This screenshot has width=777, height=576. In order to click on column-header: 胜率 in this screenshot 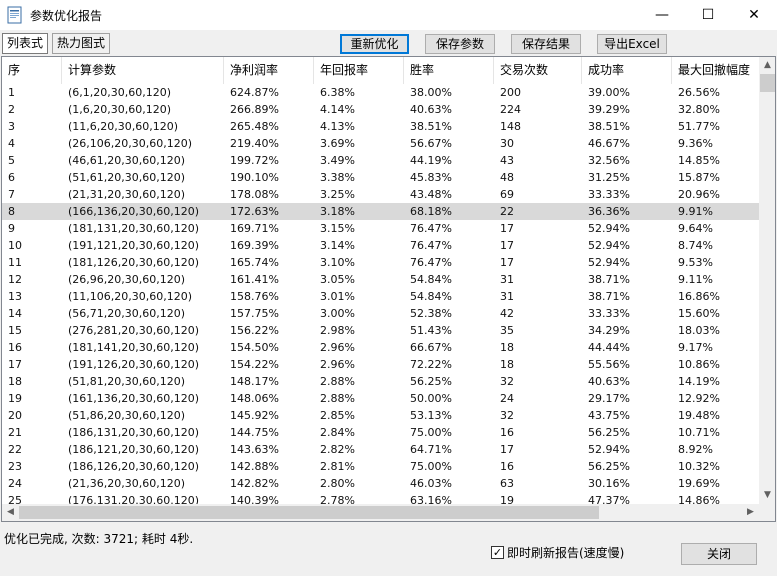, I will do `click(449, 70)`.